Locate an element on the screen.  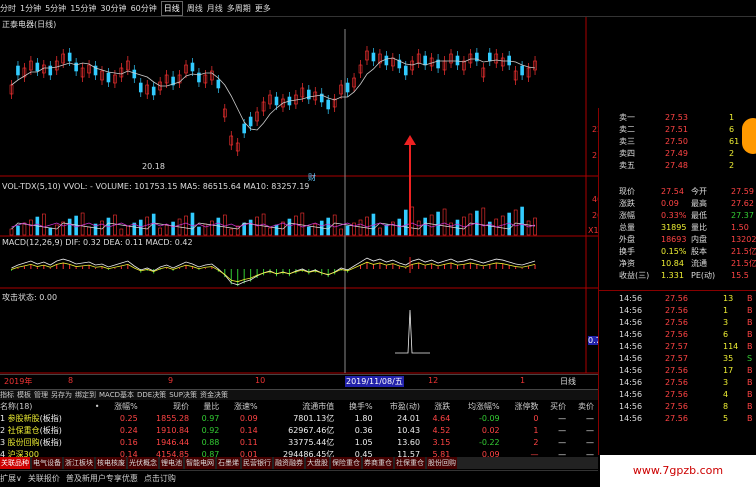
sector-tag-2: 浙江板块 is located at coordinates (79, 463).